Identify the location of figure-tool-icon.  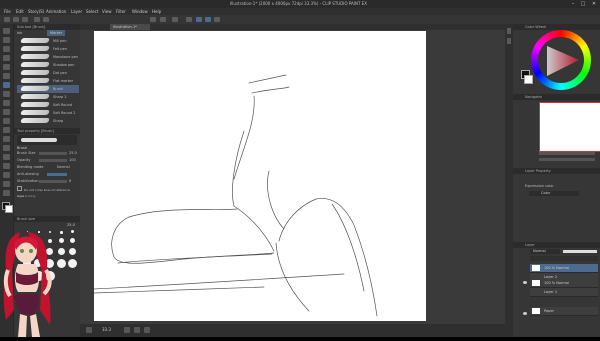
(6, 148).